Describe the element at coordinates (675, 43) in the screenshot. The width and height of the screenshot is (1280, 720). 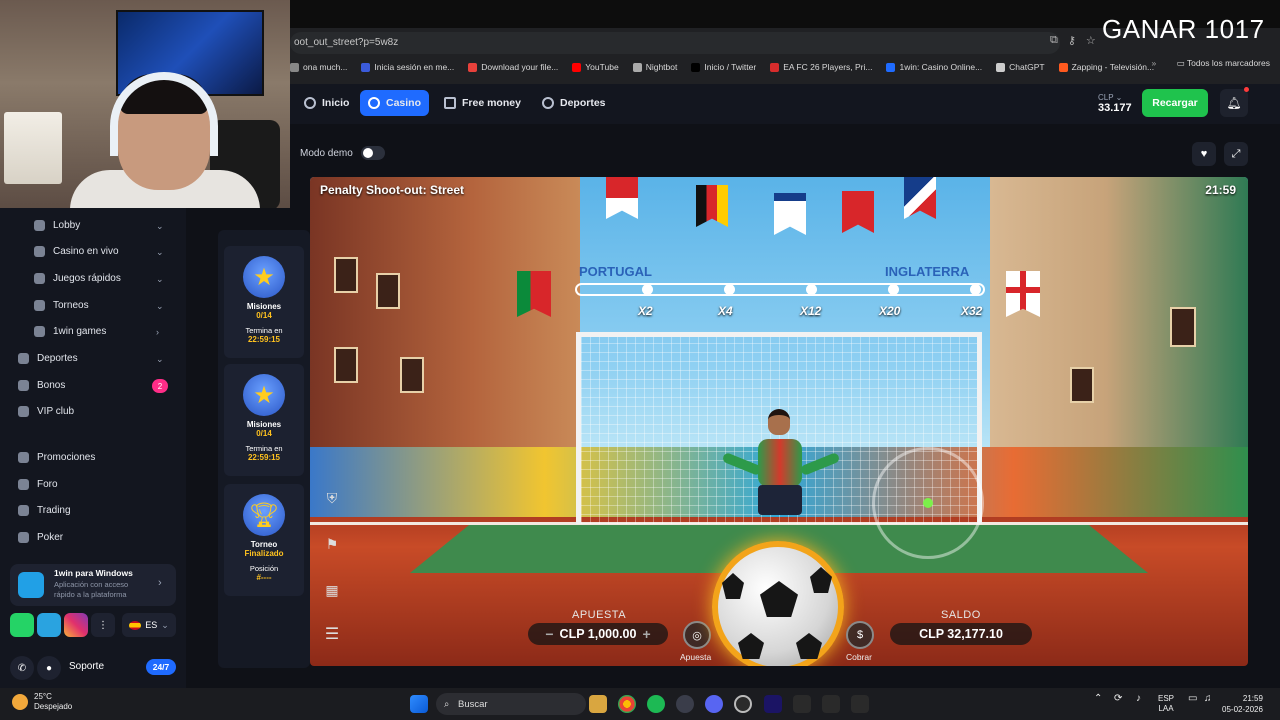
I see `address-bar: oot_out_street?p=5w8z` at that location.